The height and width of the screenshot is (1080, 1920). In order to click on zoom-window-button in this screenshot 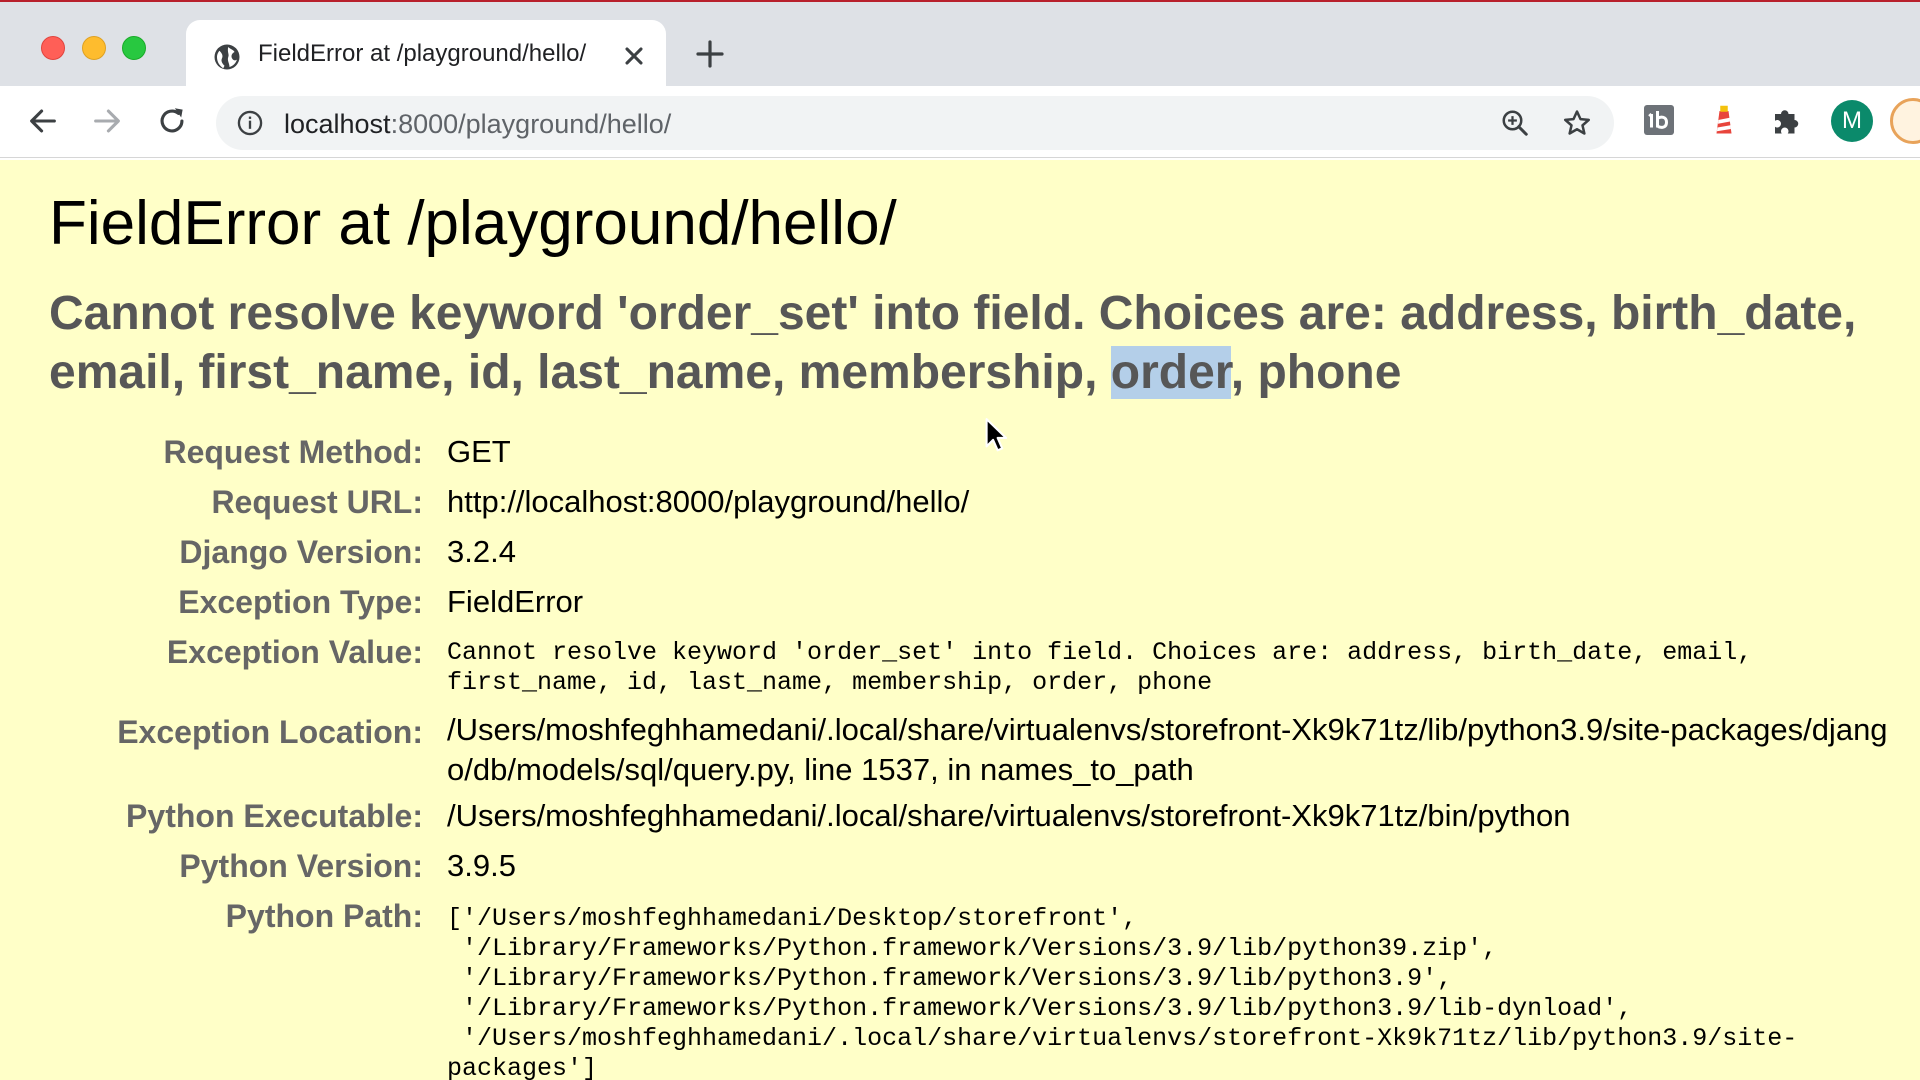, I will do `click(134, 48)`.